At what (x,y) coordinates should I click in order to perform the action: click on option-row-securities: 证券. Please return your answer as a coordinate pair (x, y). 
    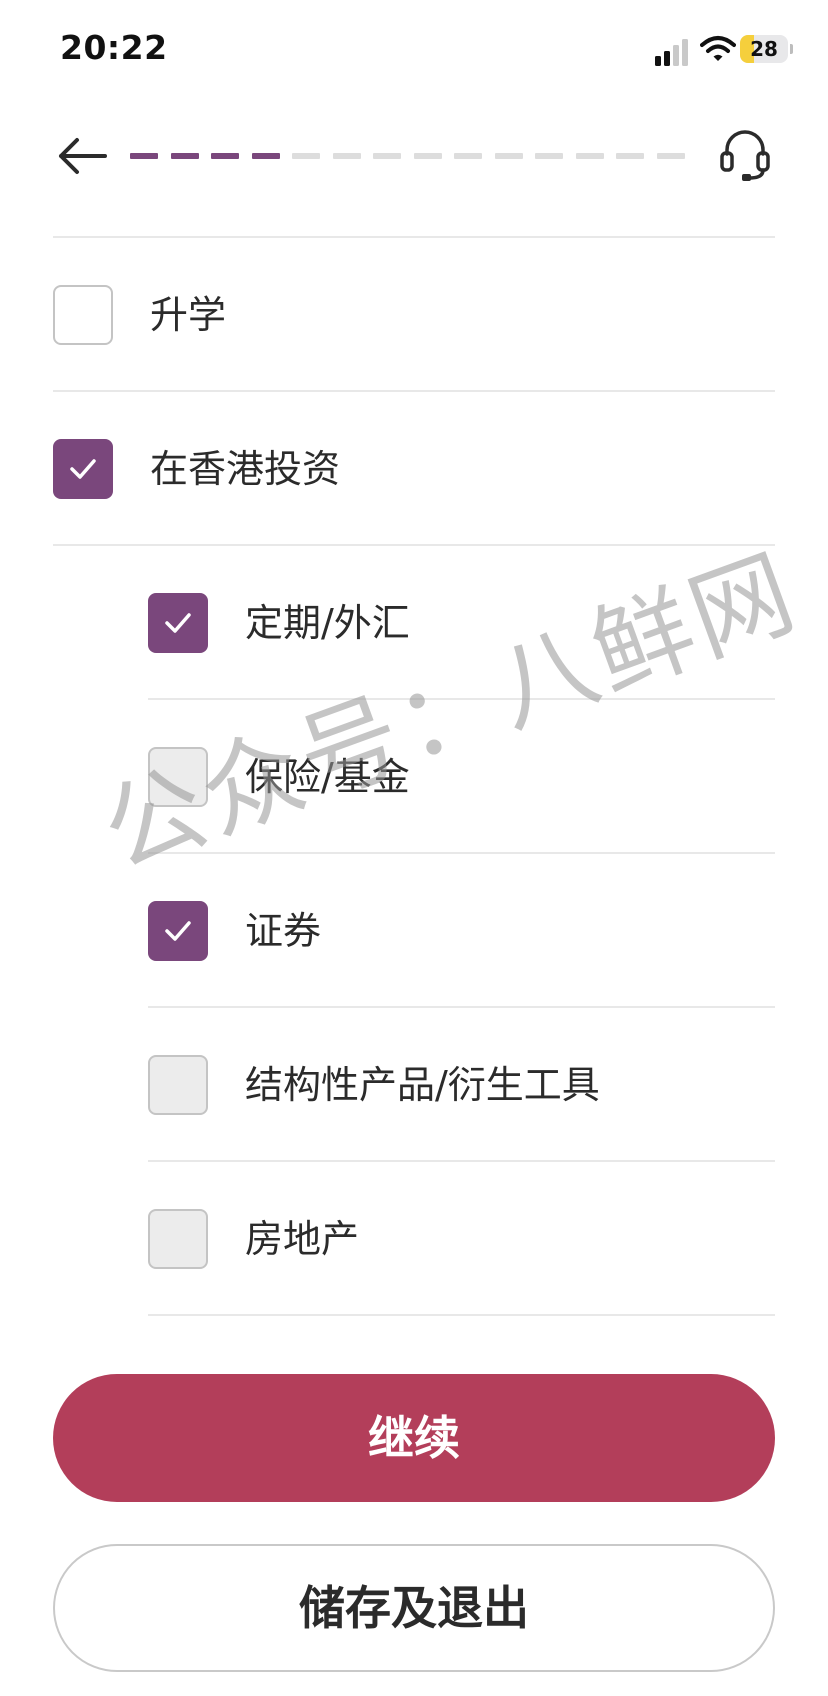
    Looking at the image, I should click on (461, 931).